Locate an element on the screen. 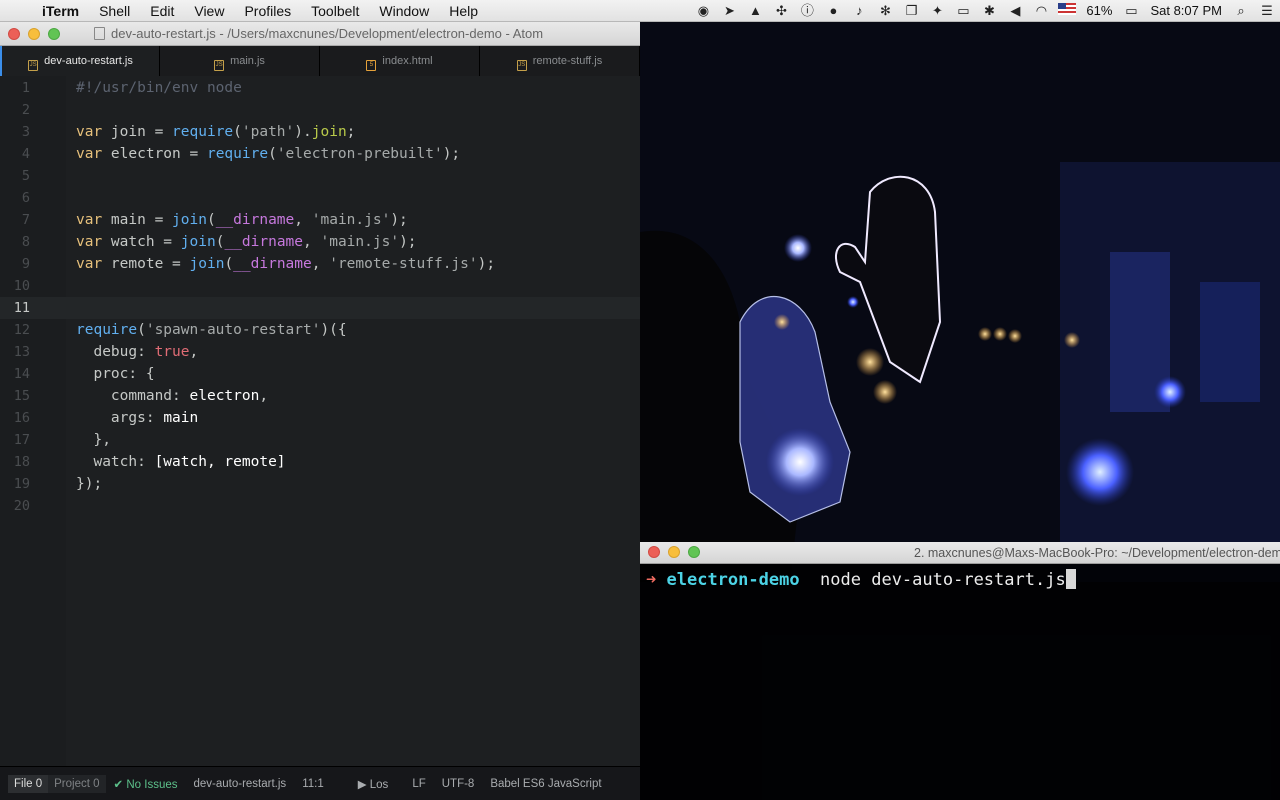 This screenshot has width=1280, height=800. us-flag-icon is located at coordinates (1067, 11).